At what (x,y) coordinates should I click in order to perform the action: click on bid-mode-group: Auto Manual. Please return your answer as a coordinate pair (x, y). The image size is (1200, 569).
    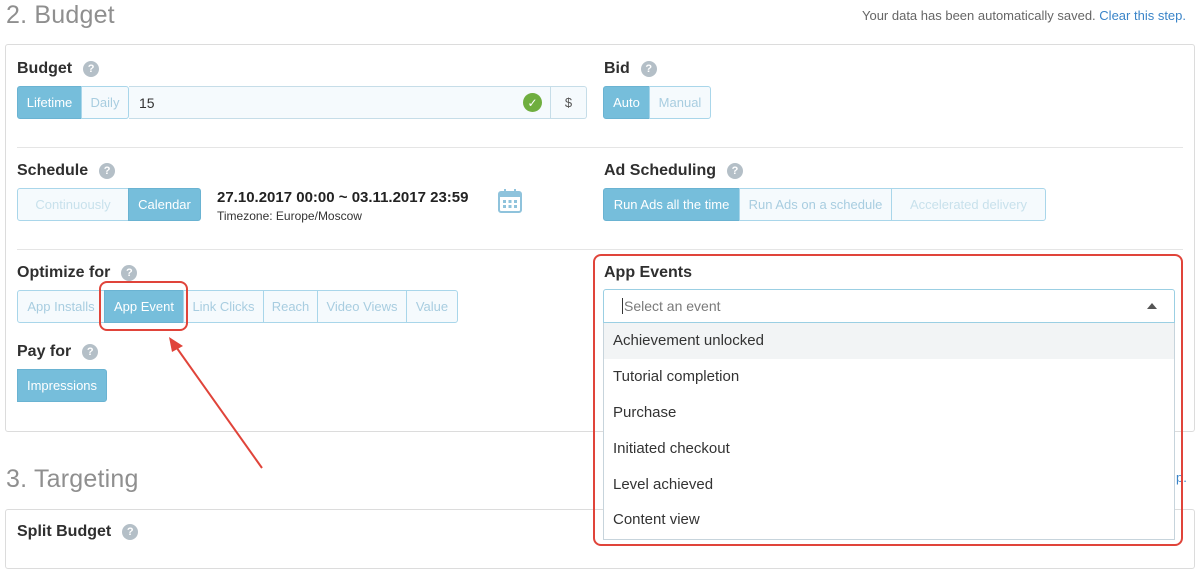
    Looking at the image, I should click on (657, 102).